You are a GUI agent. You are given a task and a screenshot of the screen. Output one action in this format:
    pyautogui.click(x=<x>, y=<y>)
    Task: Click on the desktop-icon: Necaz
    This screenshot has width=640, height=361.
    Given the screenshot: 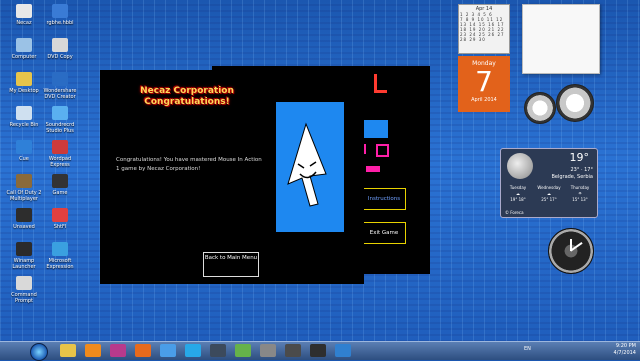 What is the action you would take?
    pyautogui.click(x=24, y=20)
    